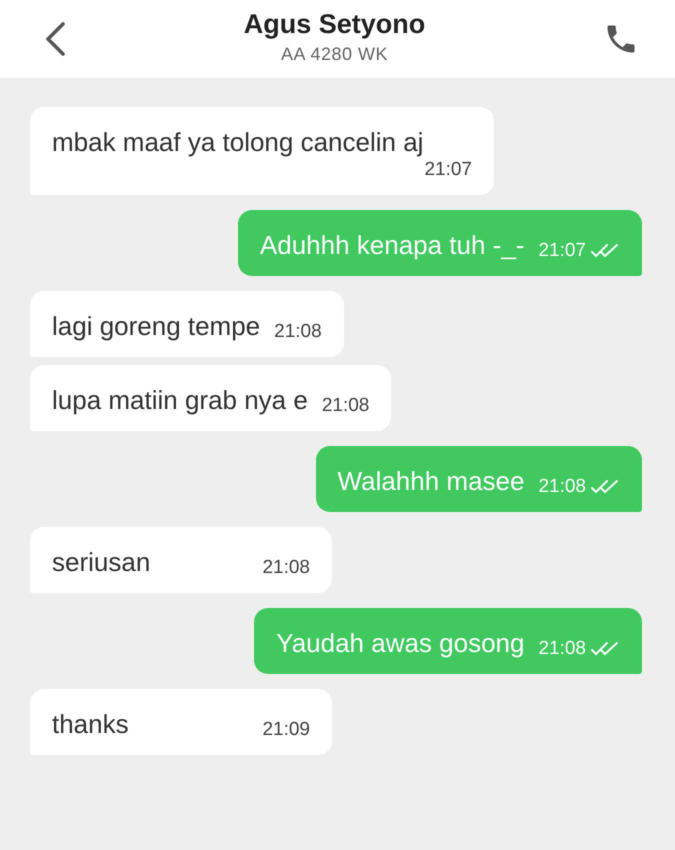 Image resolution: width=675 pixels, height=850 pixels. Describe the element at coordinates (55, 39) in the screenshot. I see `back-icon` at that location.